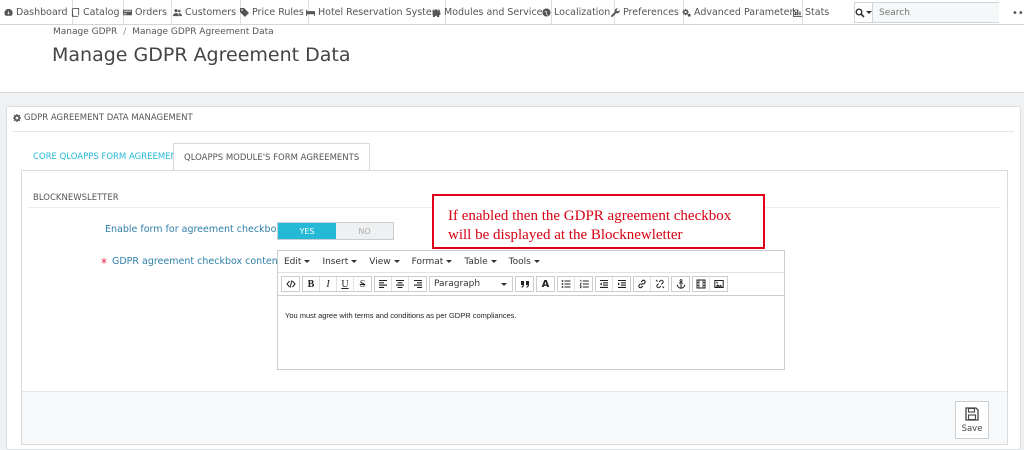  I want to click on wrench-icon, so click(615, 12).